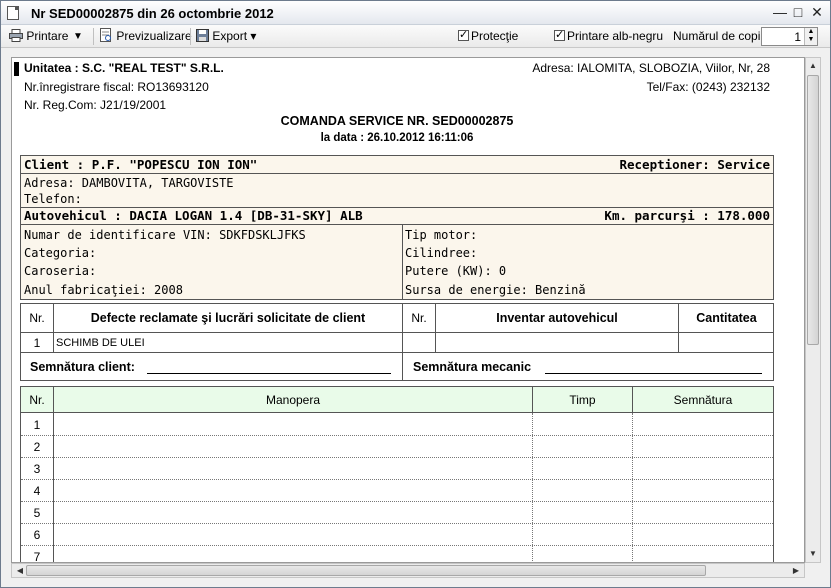 Image resolution: width=831 pixels, height=588 pixels. Describe the element at coordinates (202, 35) in the screenshot. I see `save-icon` at that location.